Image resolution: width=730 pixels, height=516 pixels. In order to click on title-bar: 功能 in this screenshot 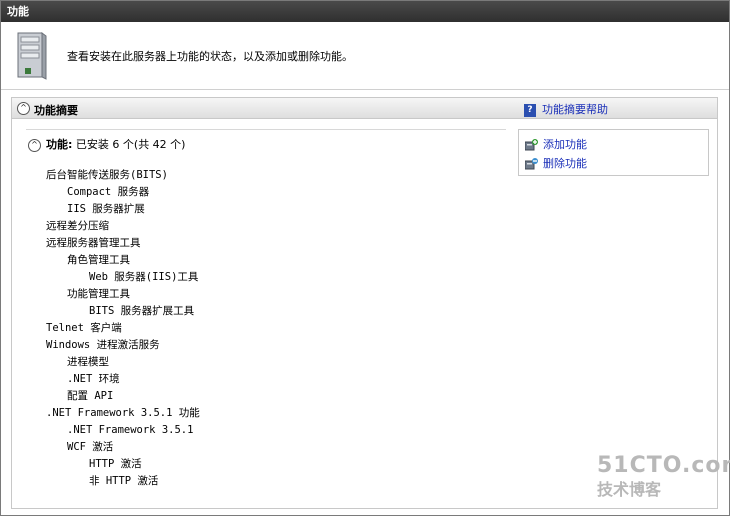, I will do `click(365, 11)`.